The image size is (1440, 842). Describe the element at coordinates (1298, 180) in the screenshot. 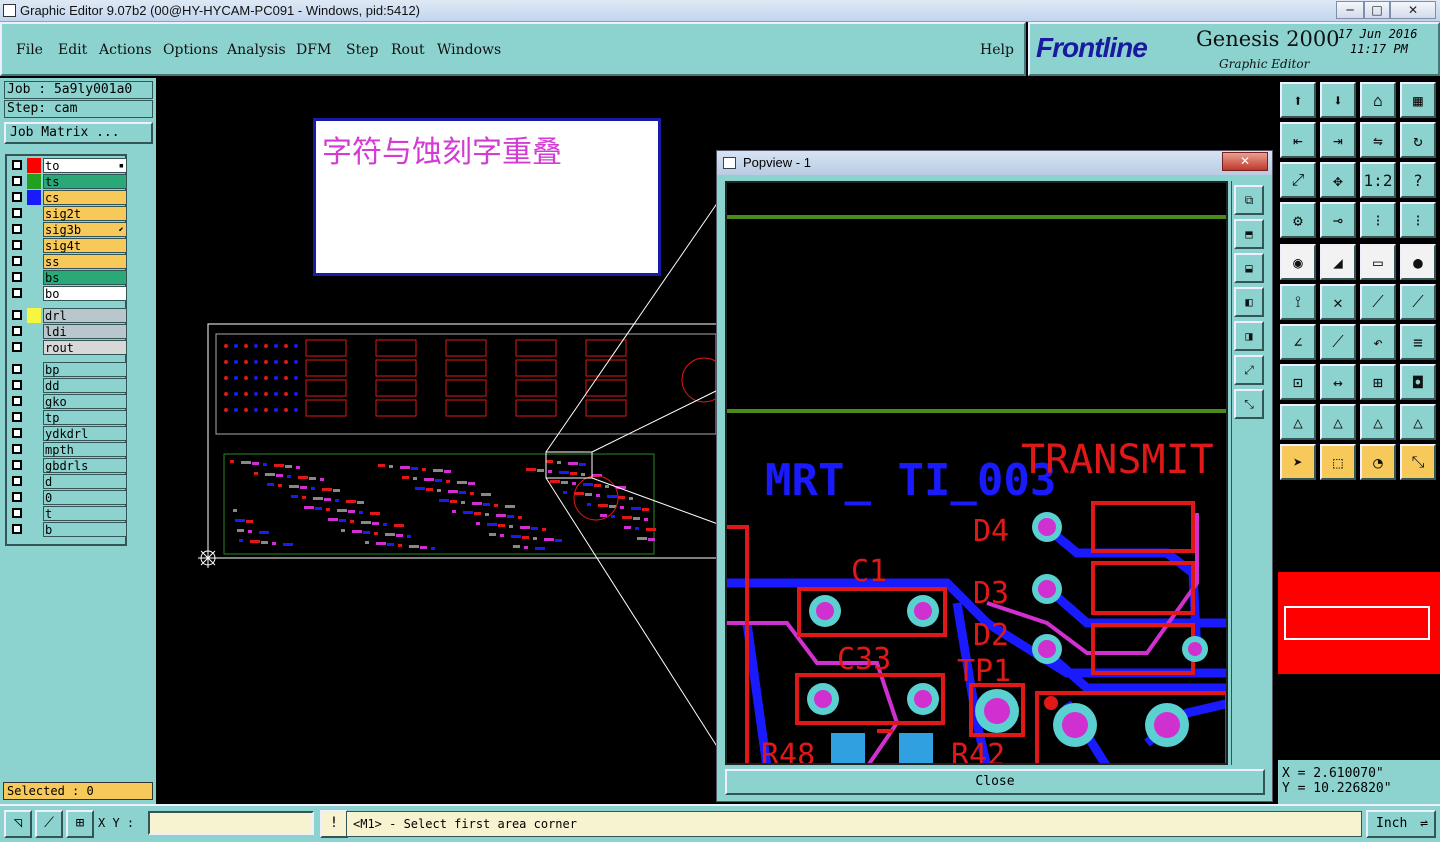

I see `fit-icon: ⤢` at that location.